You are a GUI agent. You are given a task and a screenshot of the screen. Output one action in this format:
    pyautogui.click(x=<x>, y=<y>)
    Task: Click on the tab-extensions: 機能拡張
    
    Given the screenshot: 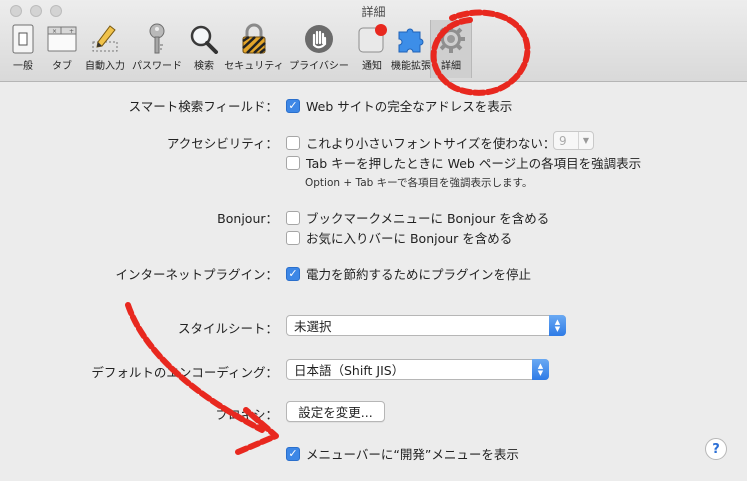 What is the action you would take?
    pyautogui.click(x=411, y=49)
    